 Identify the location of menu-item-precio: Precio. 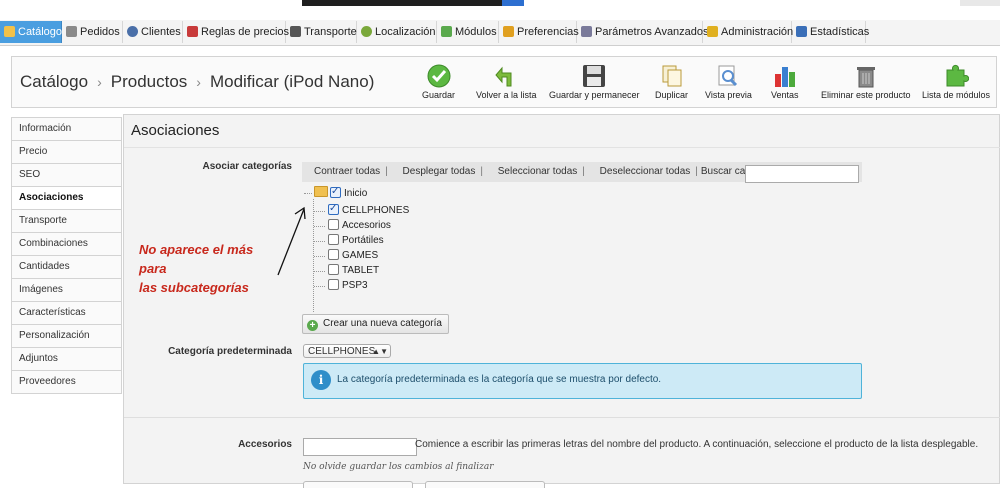
(66, 152).